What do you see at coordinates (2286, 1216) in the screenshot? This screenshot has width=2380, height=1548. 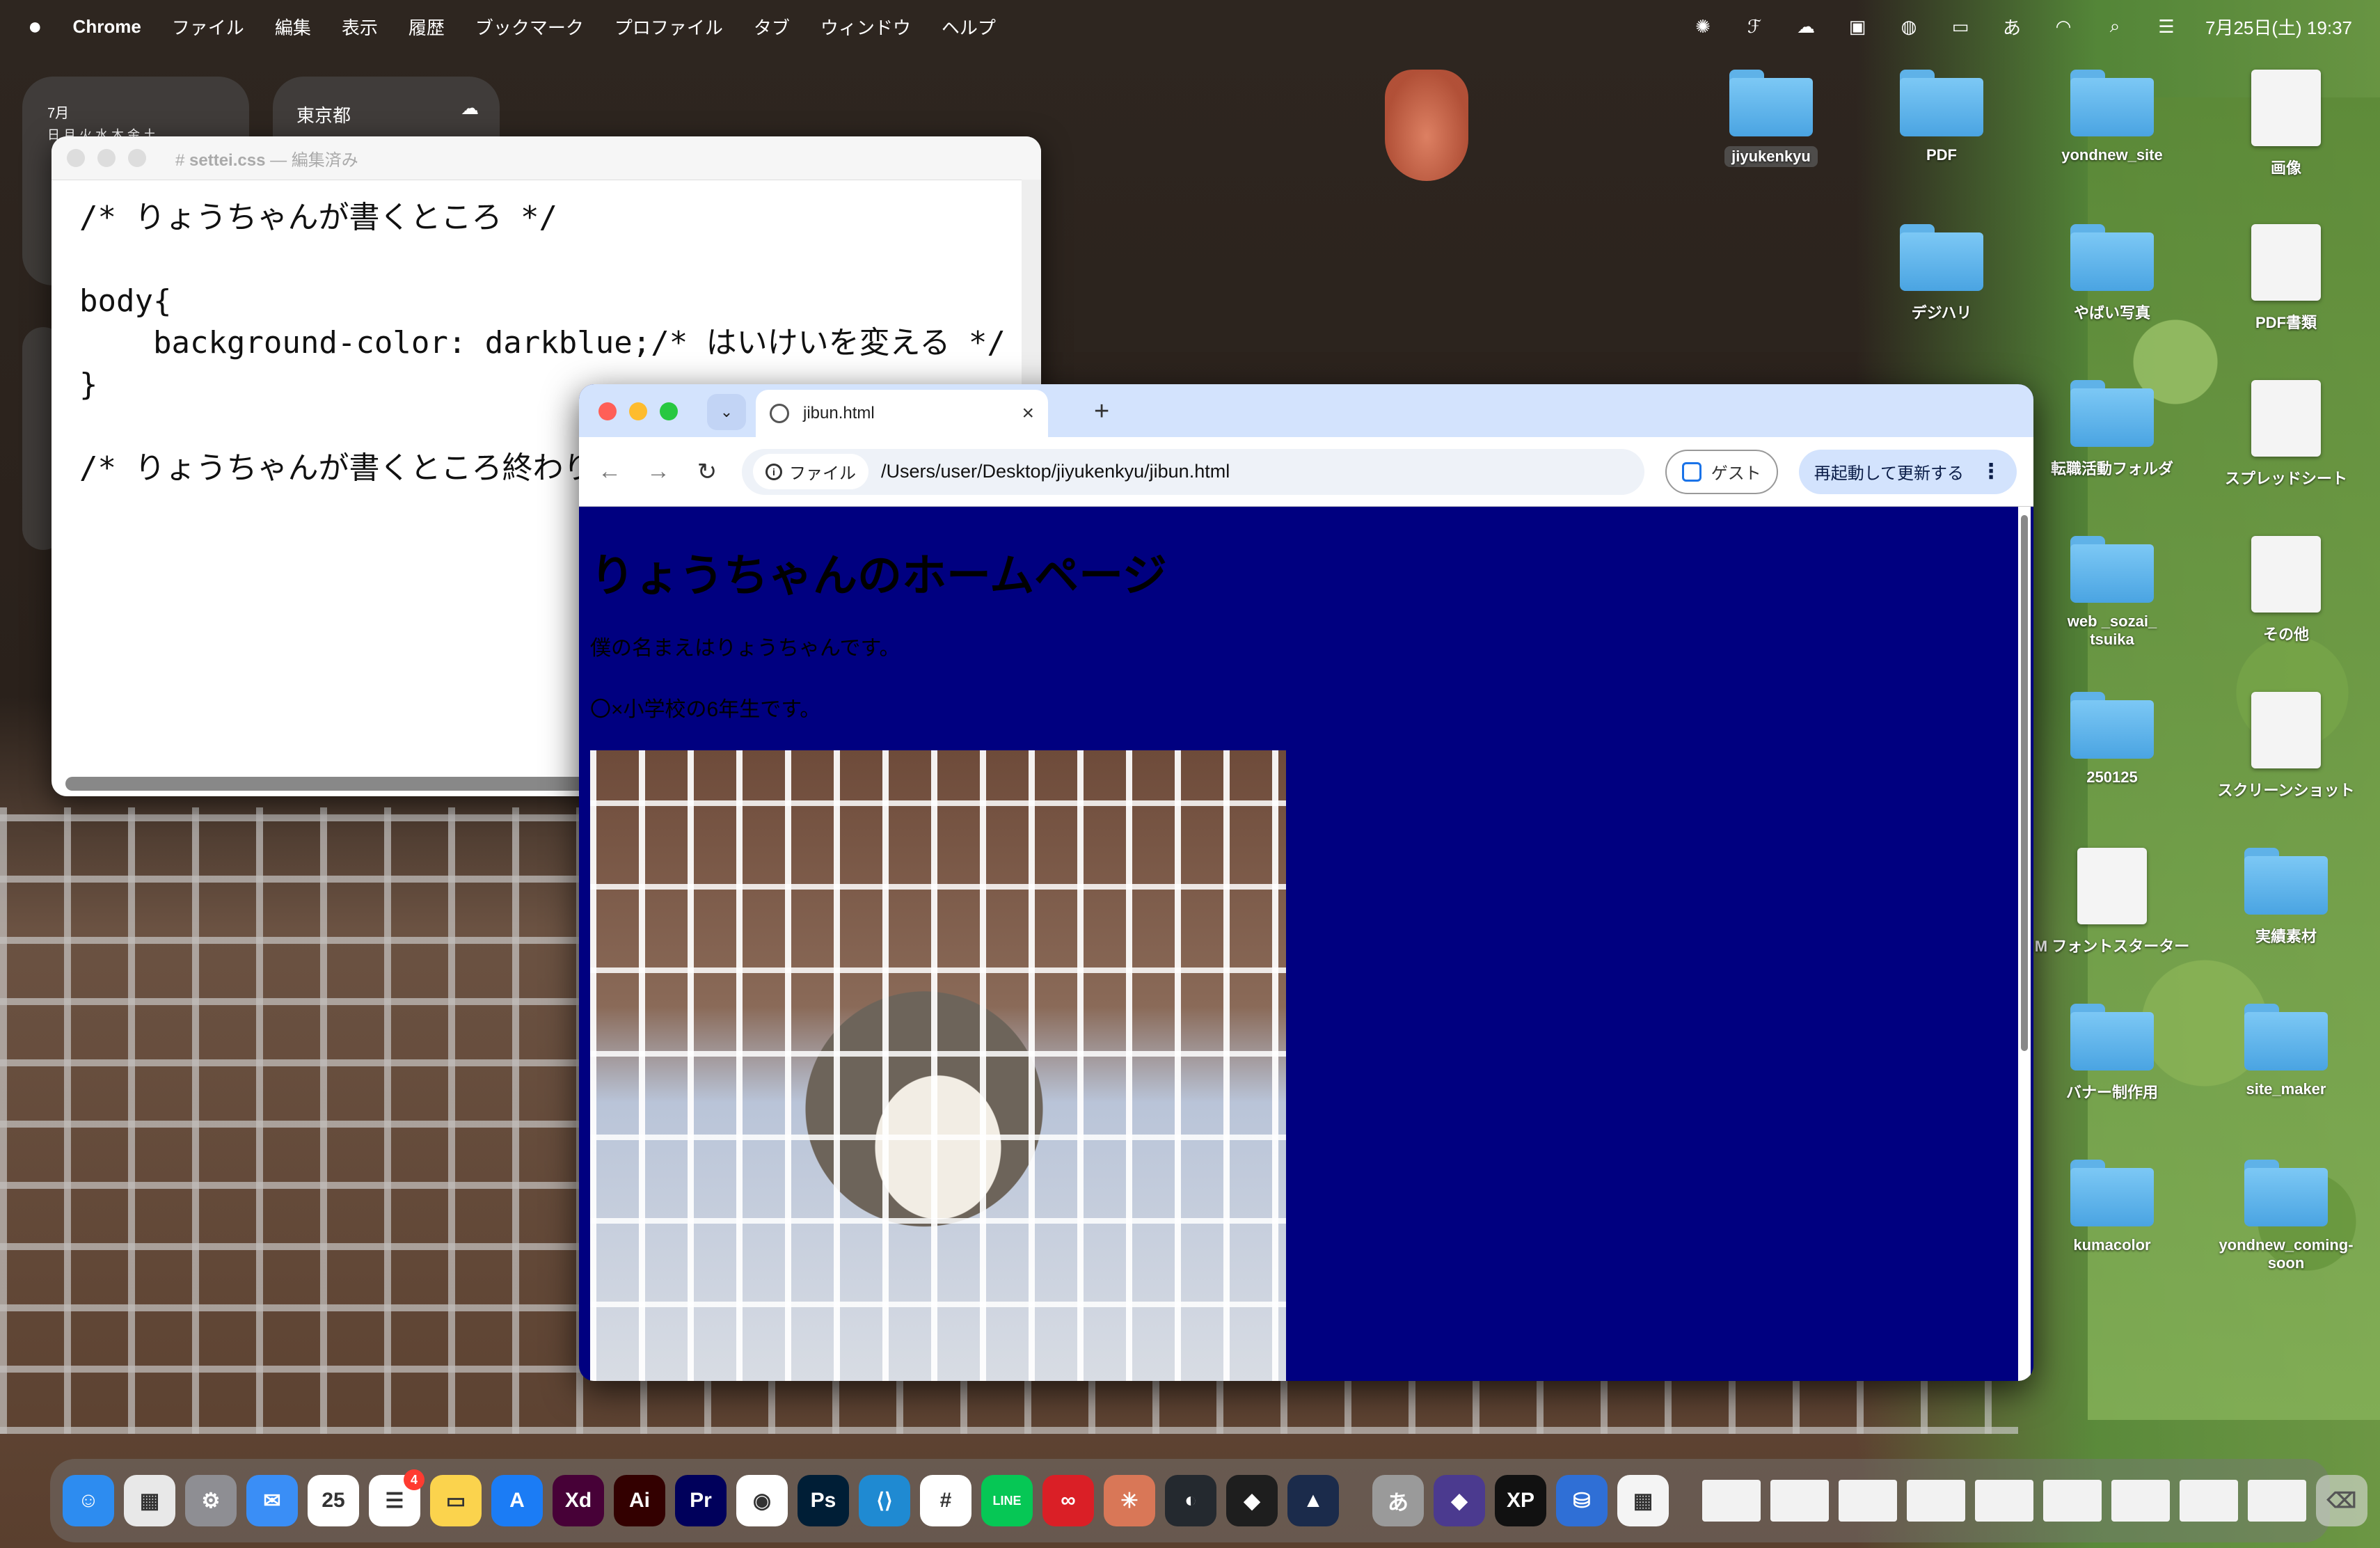 I see `desktop-icon-folder: yondnew_coming- soon` at bounding box center [2286, 1216].